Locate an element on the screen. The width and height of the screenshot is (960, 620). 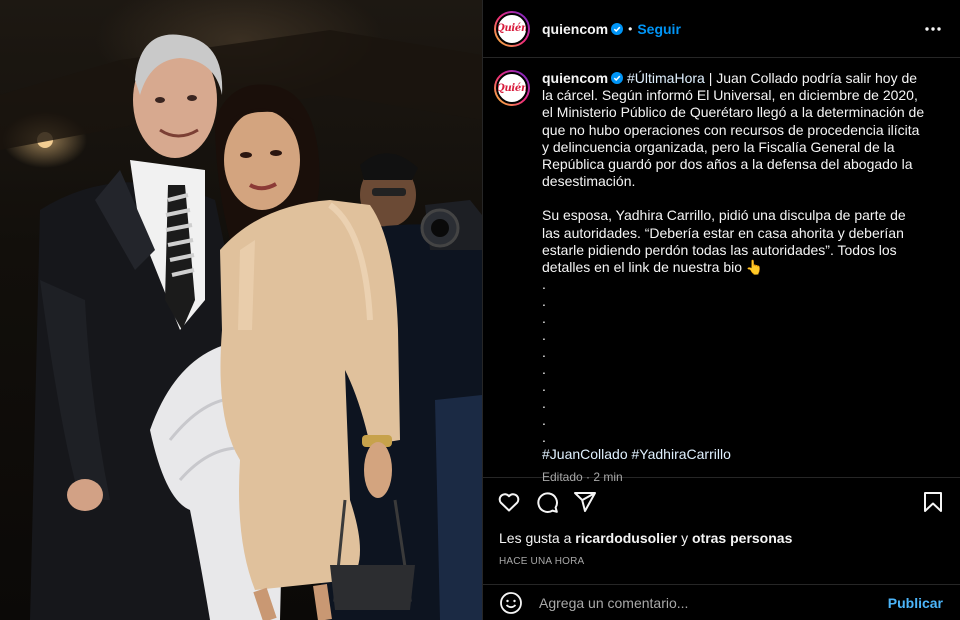
hashtag-ultimahora: #ÚltimaHora is located at coordinates (666, 78).